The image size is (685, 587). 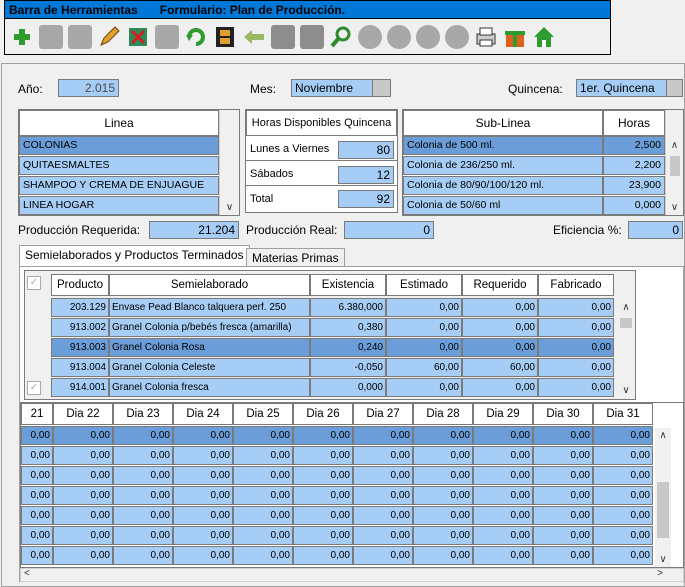 I want to click on day-column-header: Dia 31, so click(x=623, y=414).